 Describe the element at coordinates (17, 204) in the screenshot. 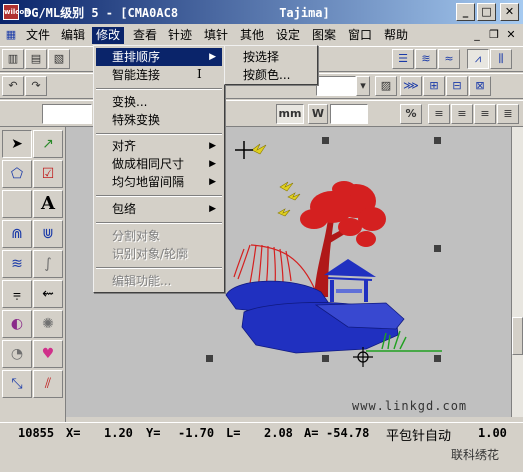

I see `blank-tool-icon` at that location.